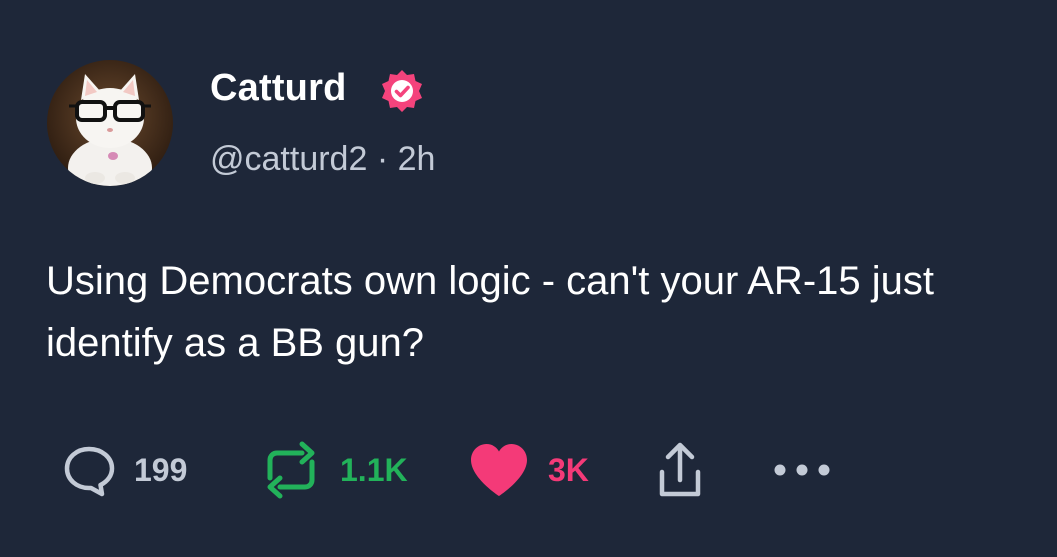  What do you see at coordinates (568, 470) in the screenshot?
I see `like-count: 3K` at bounding box center [568, 470].